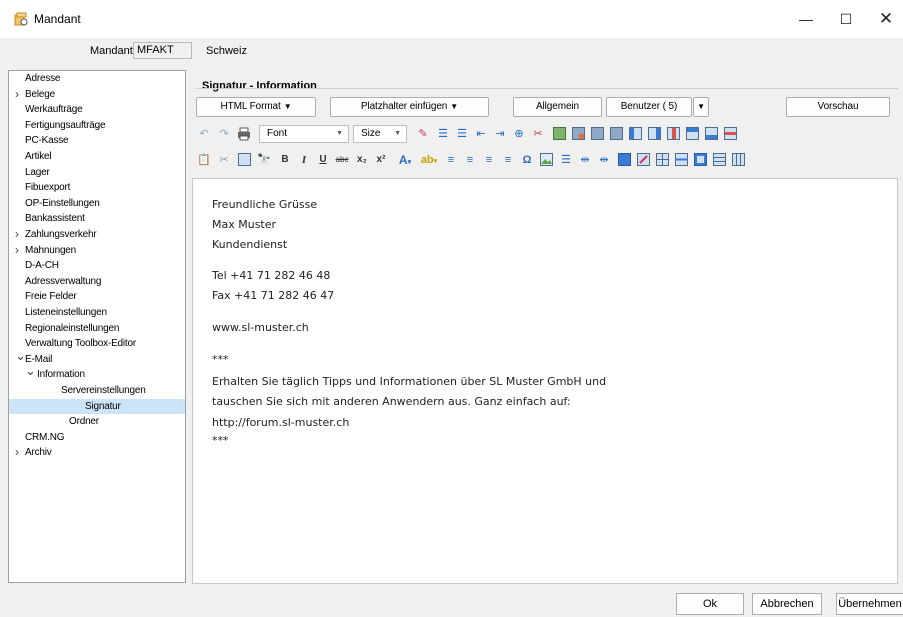  Describe the element at coordinates (37, 172) in the screenshot. I see `tree-item-lager: Lager` at that location.